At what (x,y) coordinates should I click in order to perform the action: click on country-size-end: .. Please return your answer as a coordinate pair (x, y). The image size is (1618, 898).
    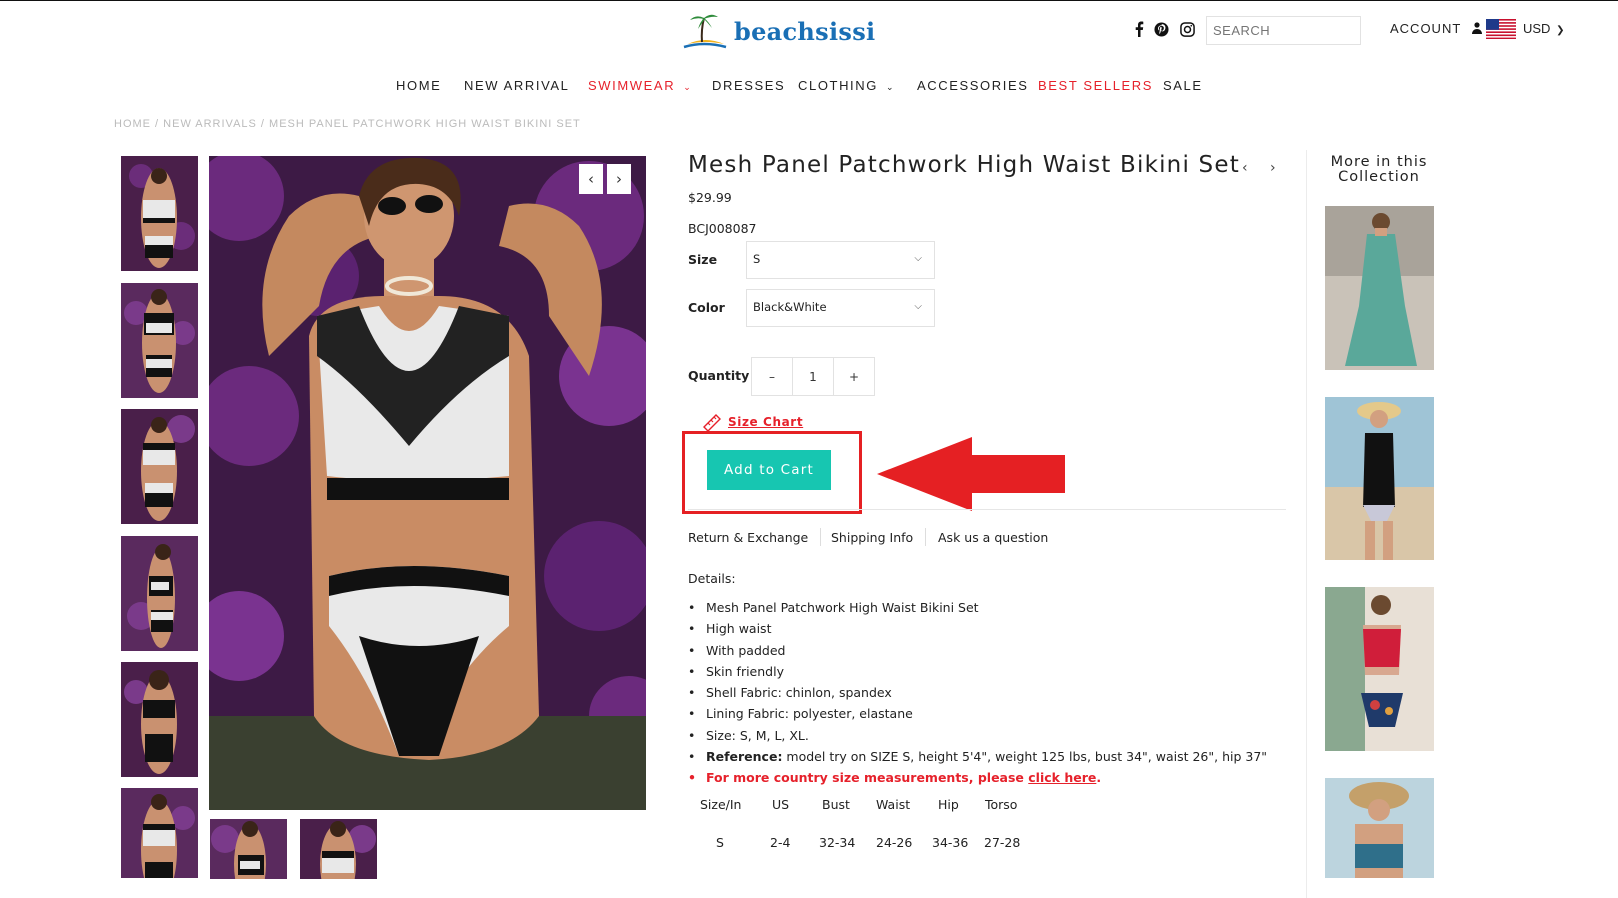
    Looking at the image, I should click on (1099, 778).